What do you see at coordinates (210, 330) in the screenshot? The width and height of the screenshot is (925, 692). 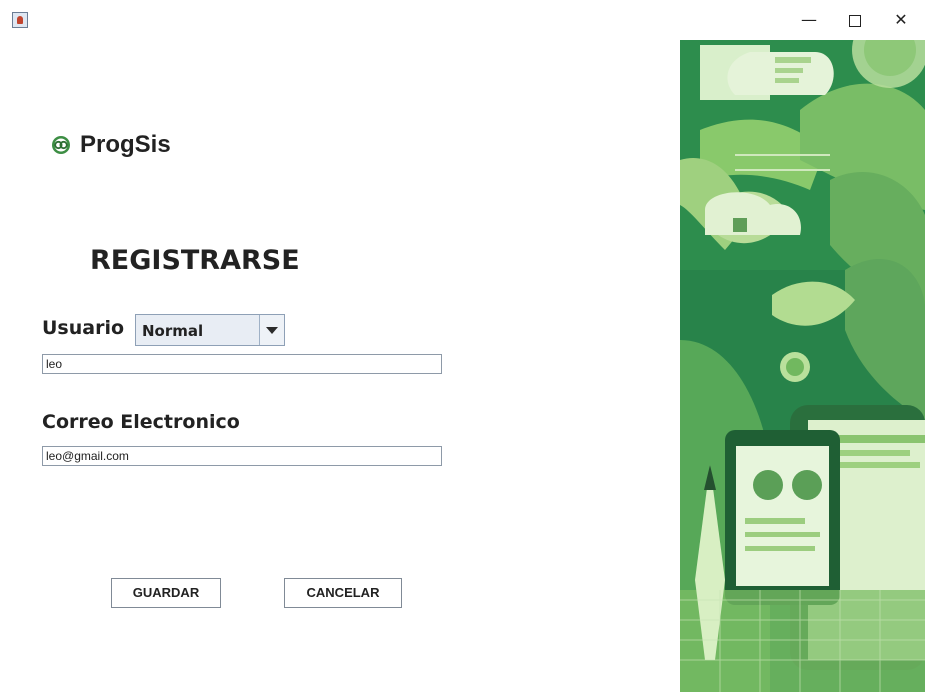 I see `user-type-select: Normal` at bounding box center [210, 330].